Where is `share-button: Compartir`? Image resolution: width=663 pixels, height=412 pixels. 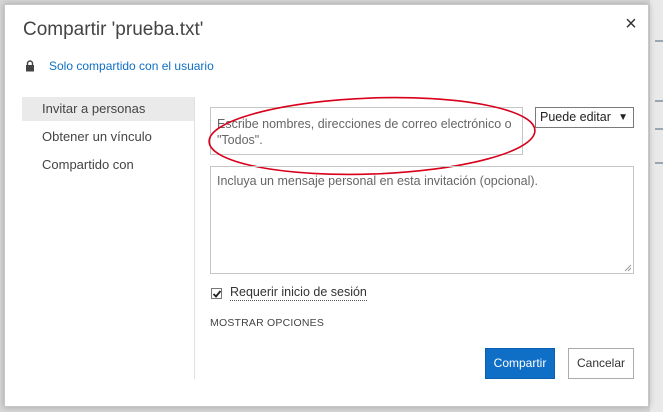 share-button: Compartir is located at coordinates (520, 363).